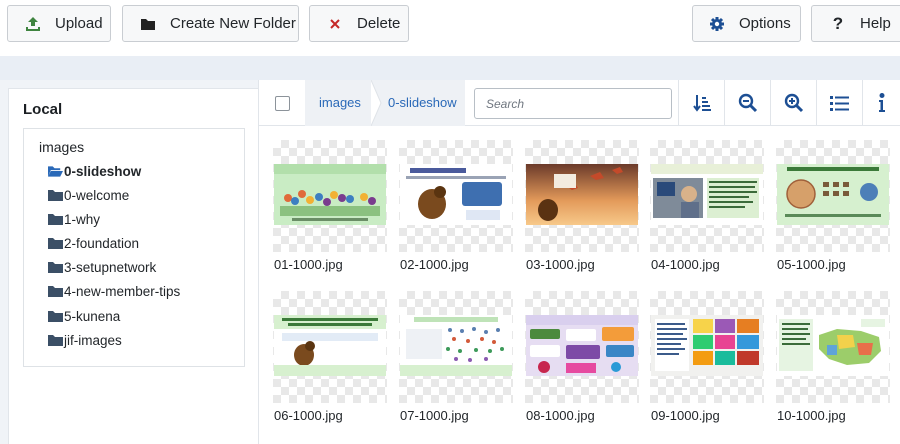 The width and height of the screenshot is (900, 444). What do you see at coordinates (855, 23) in the screenshot?
I see `help-button: ? Help` at bounding box center [855, 23].